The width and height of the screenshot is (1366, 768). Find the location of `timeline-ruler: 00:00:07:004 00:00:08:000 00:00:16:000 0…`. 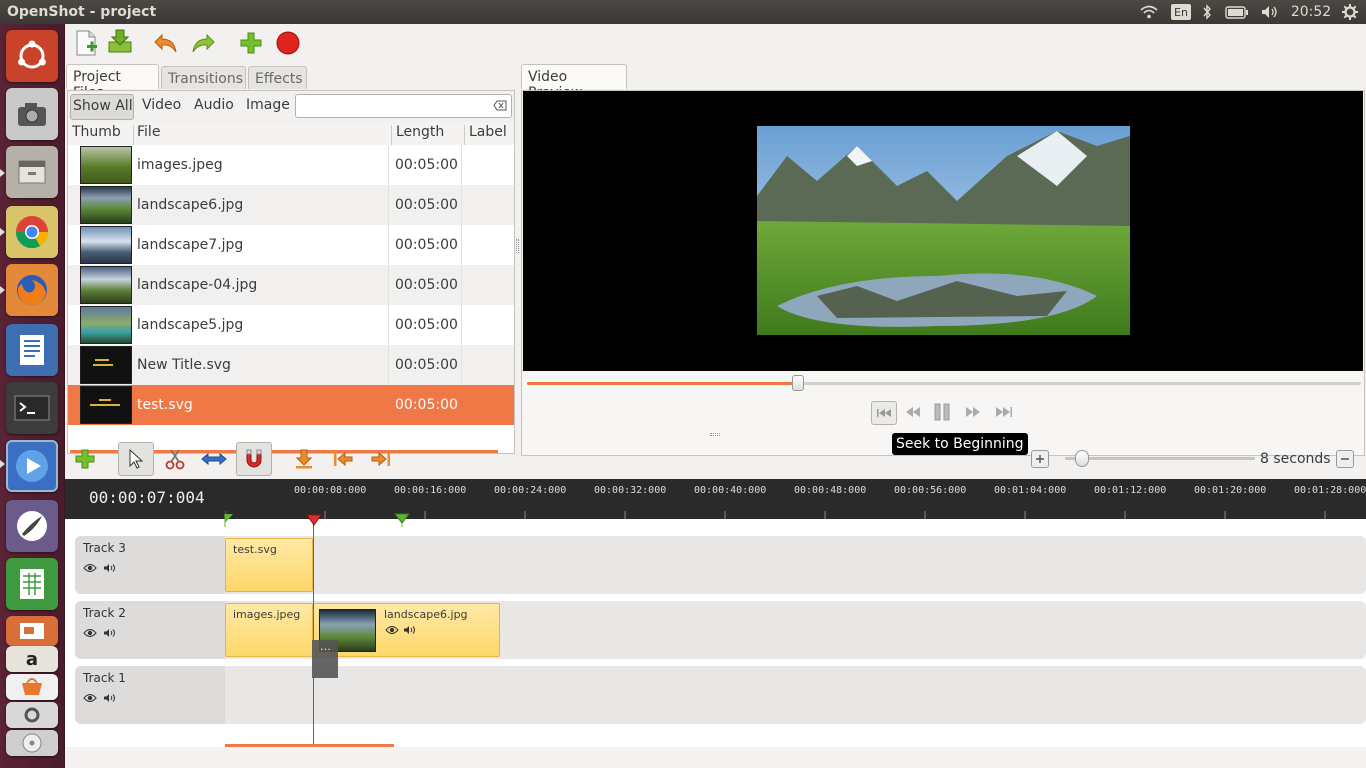

timeline-ruler: 00:00:07:004 00:00:08:000 00:00:16:000 0… is located at coordinates (715, 499).